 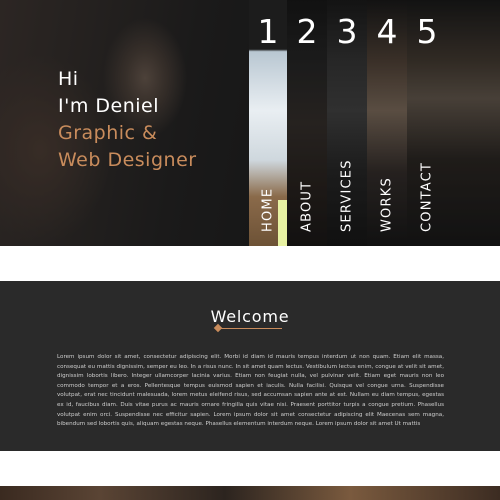 I want to click on nav-label-about: ABOUT, so click(x=307, y=206).